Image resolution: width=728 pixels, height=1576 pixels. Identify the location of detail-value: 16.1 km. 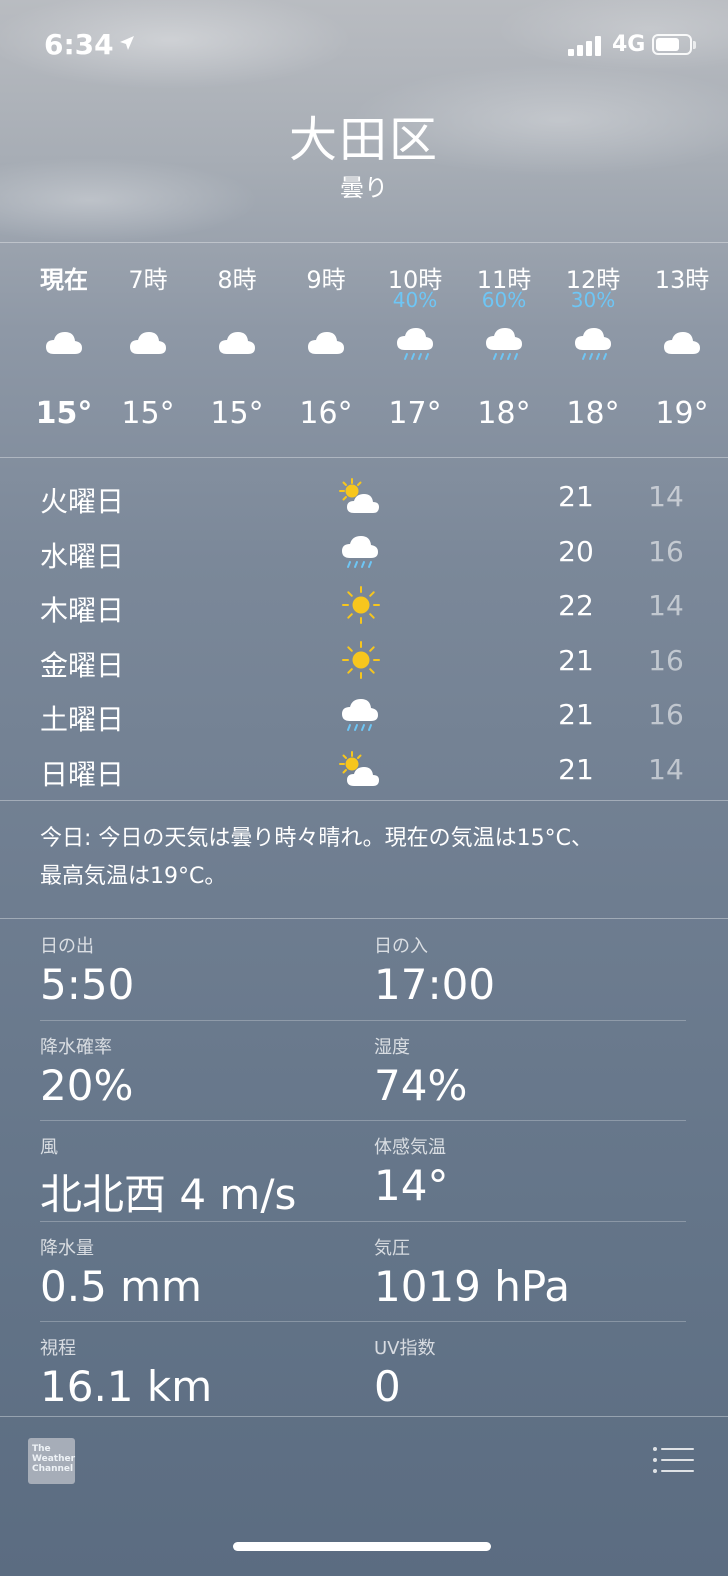
(126, 1386).